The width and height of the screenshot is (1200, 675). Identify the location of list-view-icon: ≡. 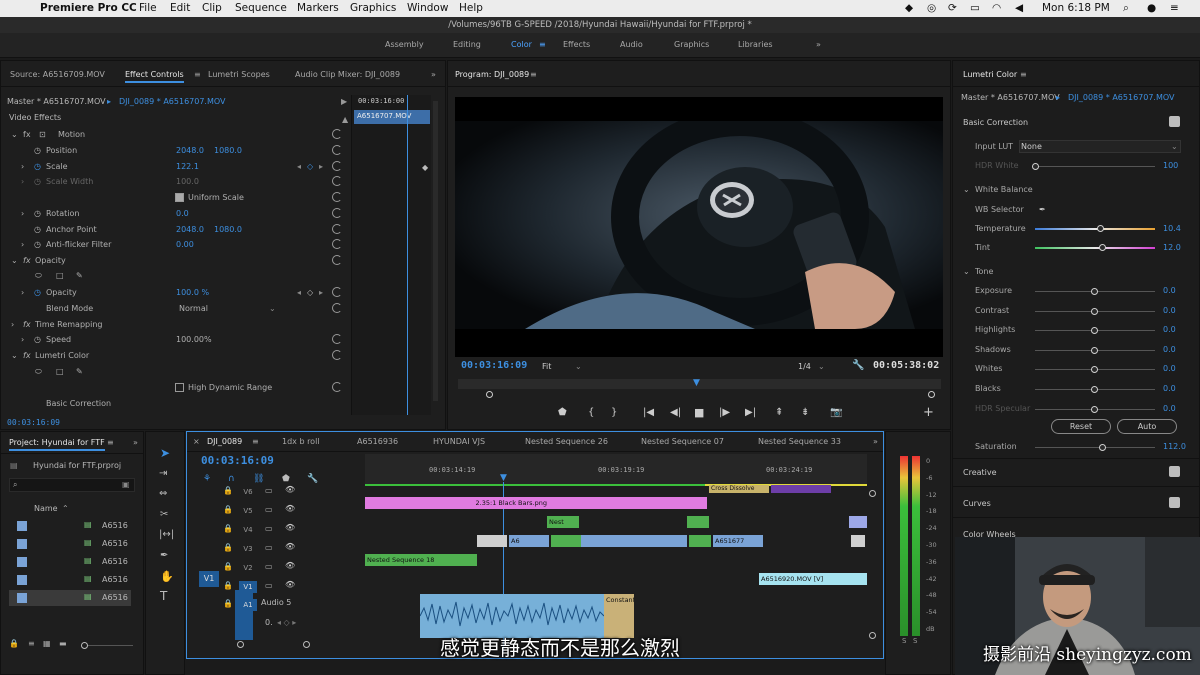
(31, 643).